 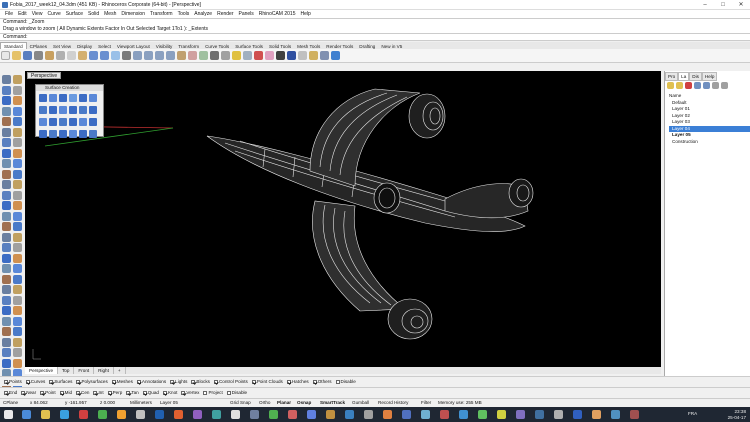 I want to click on light-bulb-icon, so click(x=236, y=55).